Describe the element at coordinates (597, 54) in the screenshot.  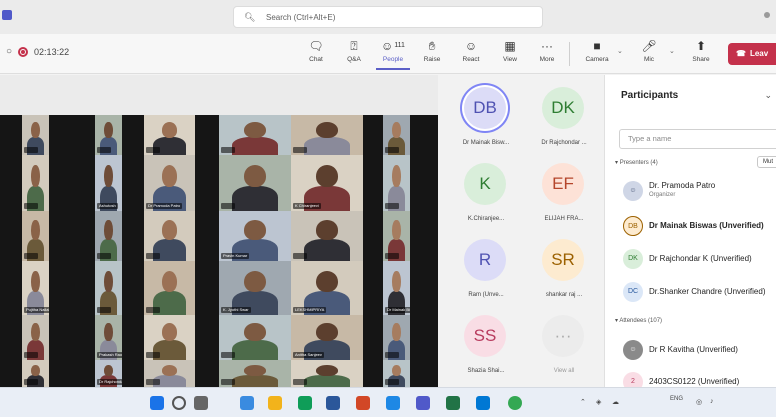
I see `camera-button: ■ Camera` at that location.